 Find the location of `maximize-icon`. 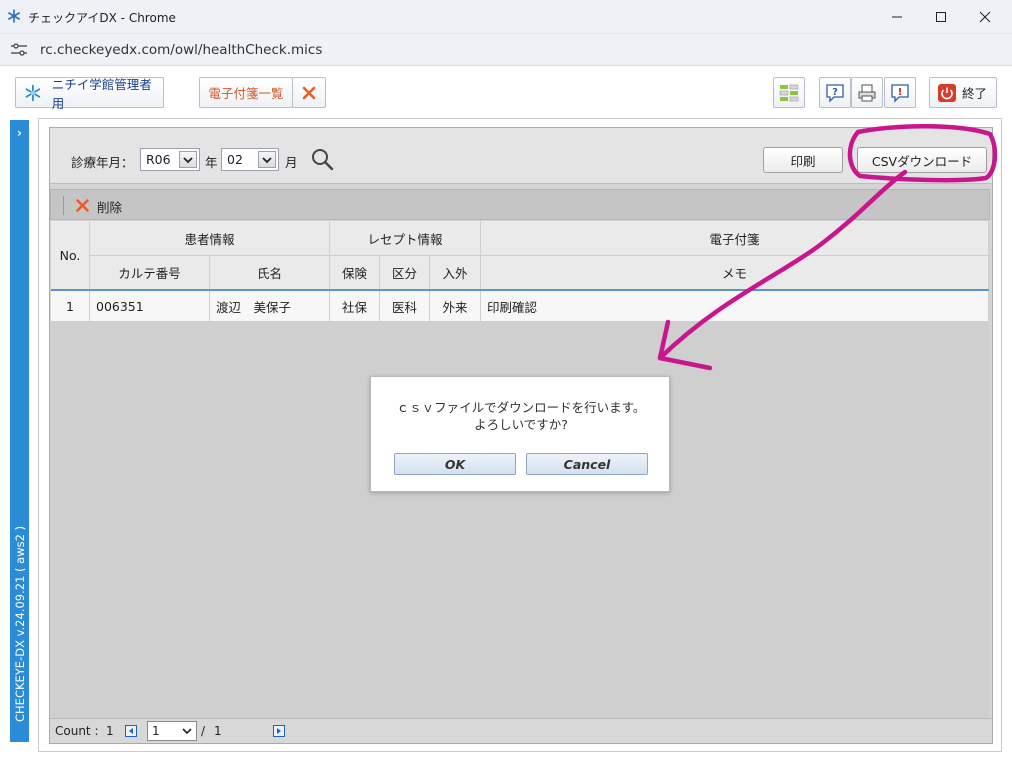

maximize-icon is located at coordinates (941, 17).